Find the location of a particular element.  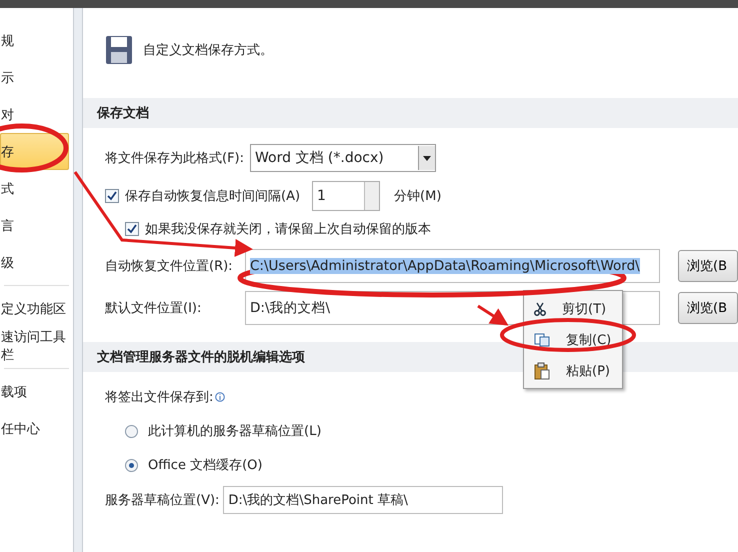

format-label: 将文件保存为此格式(F): is located at coordinates (174, 158).